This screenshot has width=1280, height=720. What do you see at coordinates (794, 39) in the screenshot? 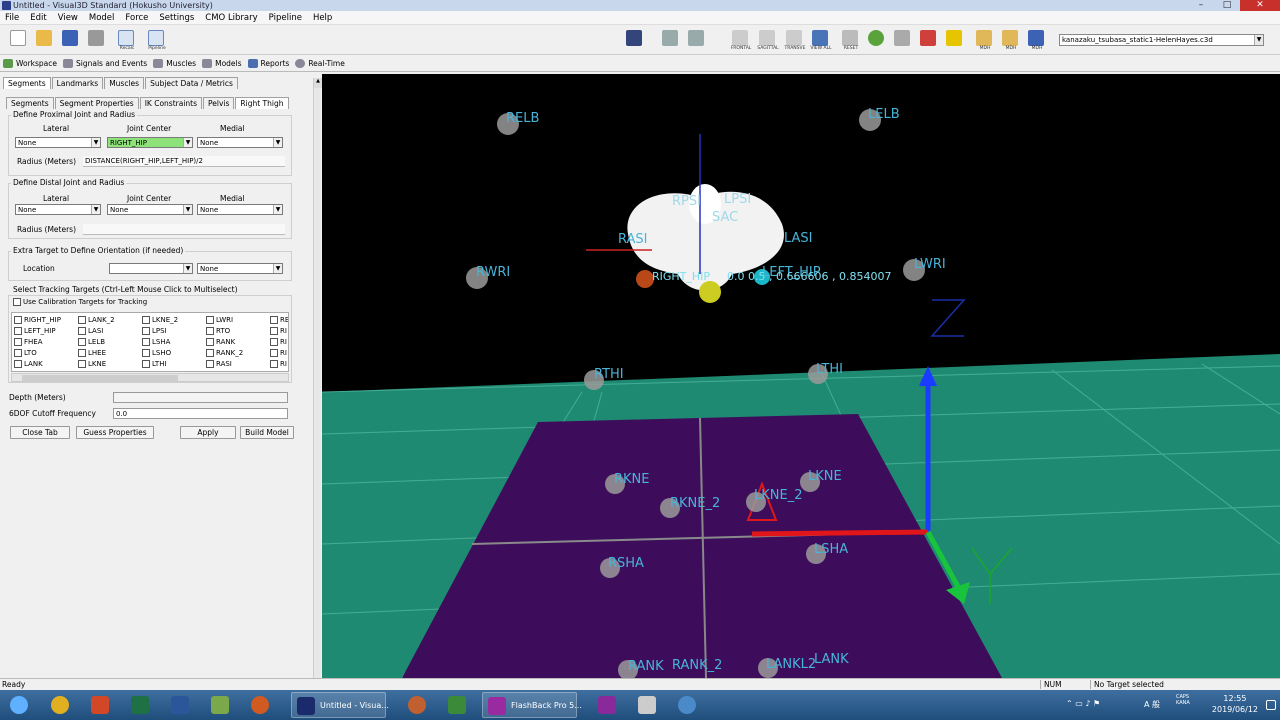
I see `transverse-view-button: TRANSVE` at bounding box center [794, 39].